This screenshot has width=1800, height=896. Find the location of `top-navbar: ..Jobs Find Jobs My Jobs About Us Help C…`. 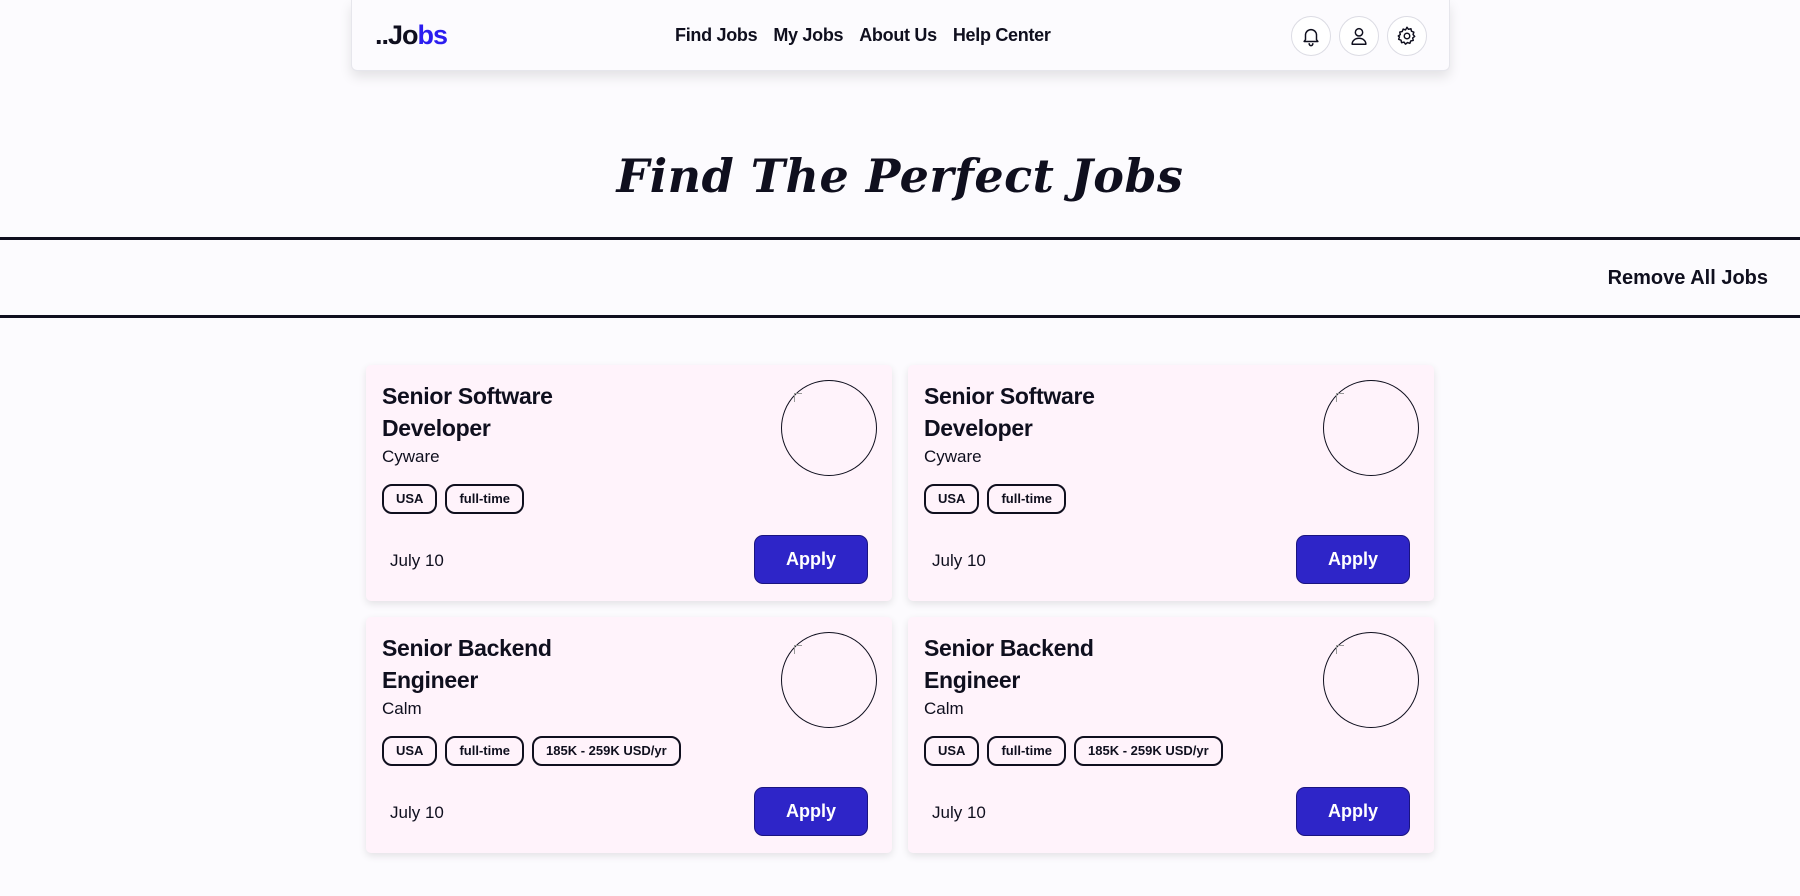

top-navbar: ..Jobs Find Jobs My Jobs About Us Help C… is located at coordinates (900, 35).